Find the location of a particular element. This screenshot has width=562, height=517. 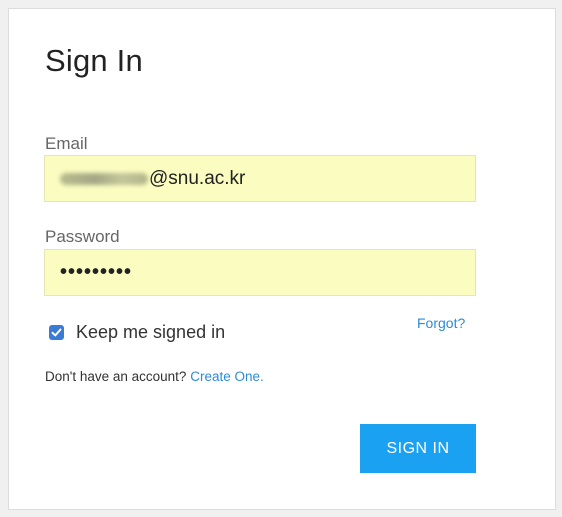

remember-me-checkbox is located at coordinates (56, 332).